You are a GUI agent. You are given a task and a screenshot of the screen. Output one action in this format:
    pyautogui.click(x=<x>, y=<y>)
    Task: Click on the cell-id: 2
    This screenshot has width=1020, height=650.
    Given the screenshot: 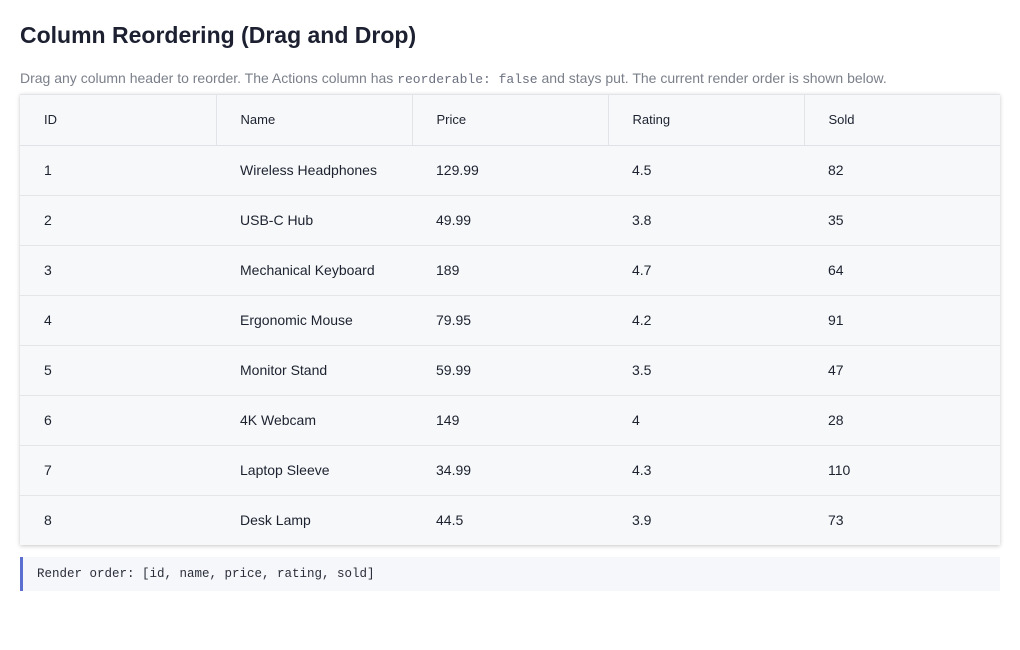 What is the action you would take?
    pyautogui.click(x=118, y=220)
    